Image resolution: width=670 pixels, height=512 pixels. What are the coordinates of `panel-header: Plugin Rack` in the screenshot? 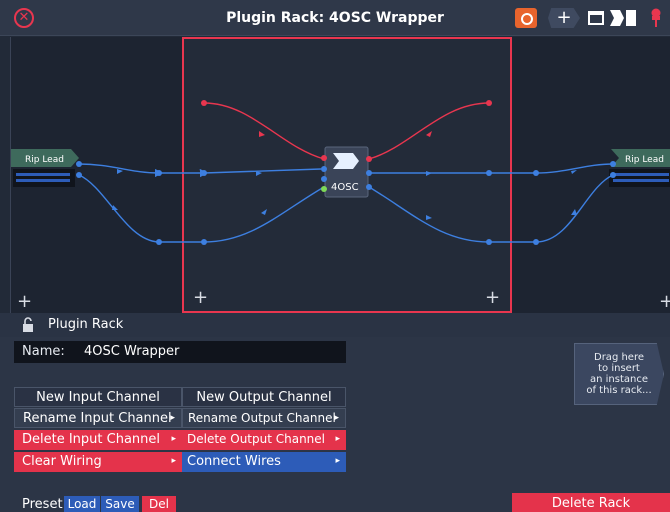 It's located at (335, 325).